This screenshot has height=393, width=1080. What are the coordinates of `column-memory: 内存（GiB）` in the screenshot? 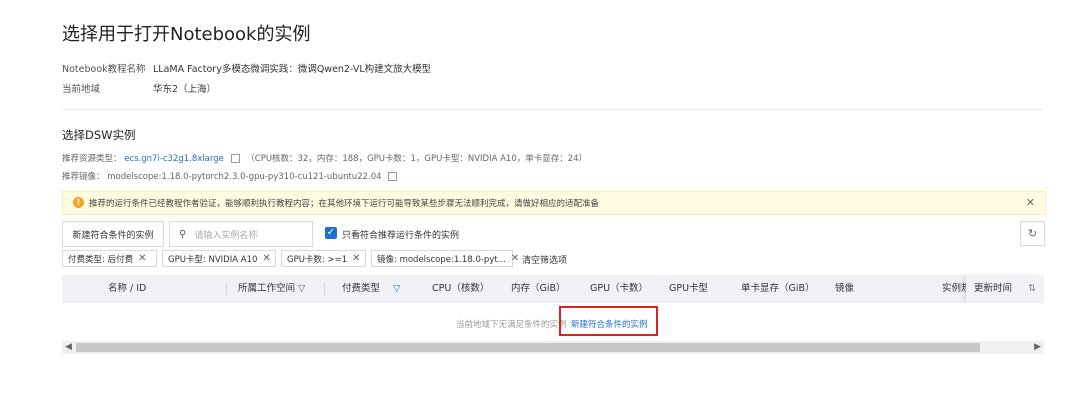 It's located at (538, 288).